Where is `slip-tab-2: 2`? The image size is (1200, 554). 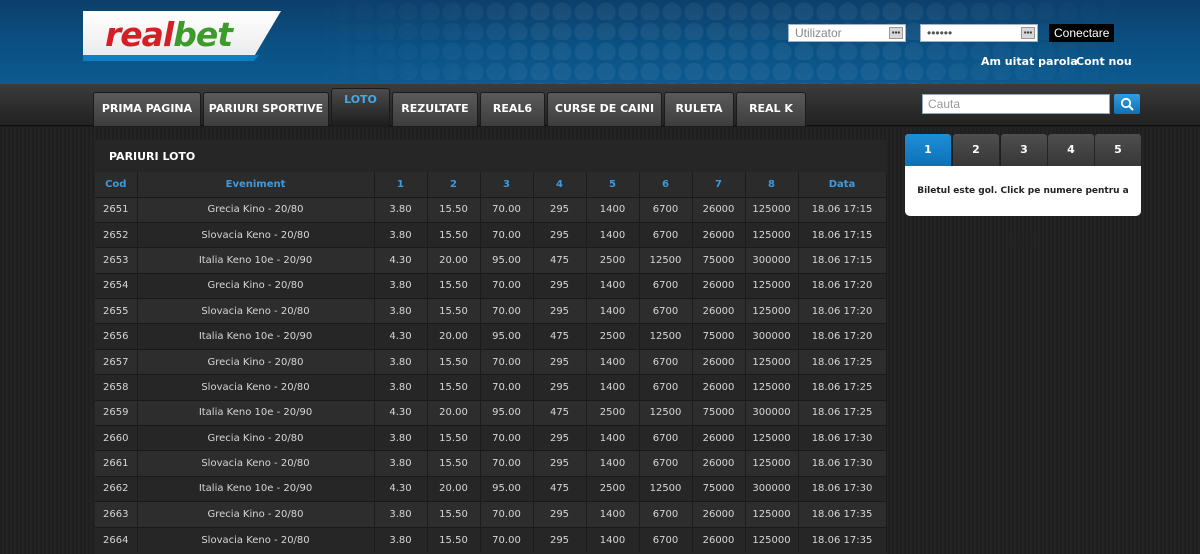 slip-tab-2: 2 is located at coordinates (976, 150).